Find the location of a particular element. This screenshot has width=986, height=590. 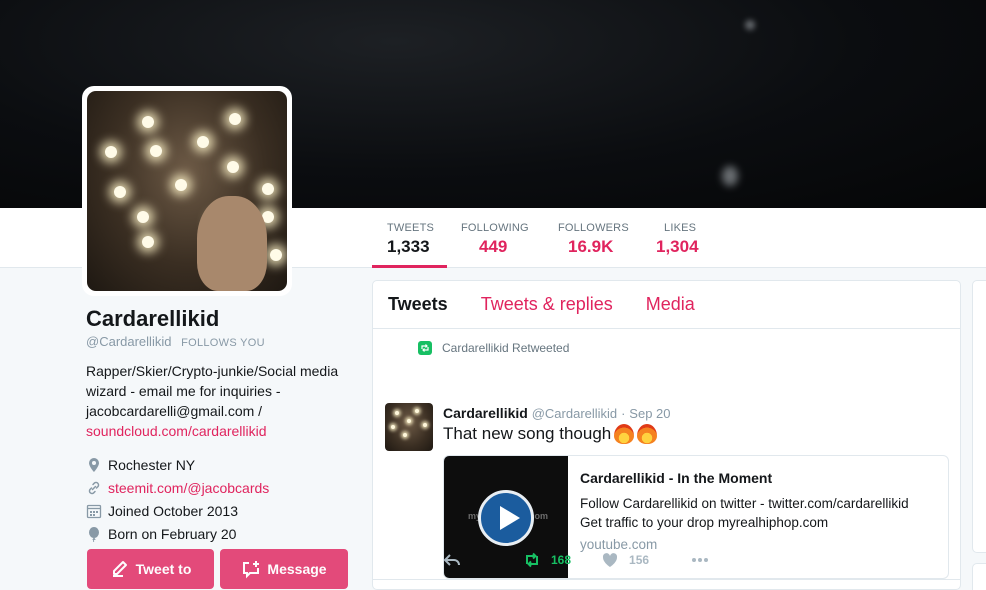

tweet-handle: @Cardarellikid is located at coordinates (574, 413).